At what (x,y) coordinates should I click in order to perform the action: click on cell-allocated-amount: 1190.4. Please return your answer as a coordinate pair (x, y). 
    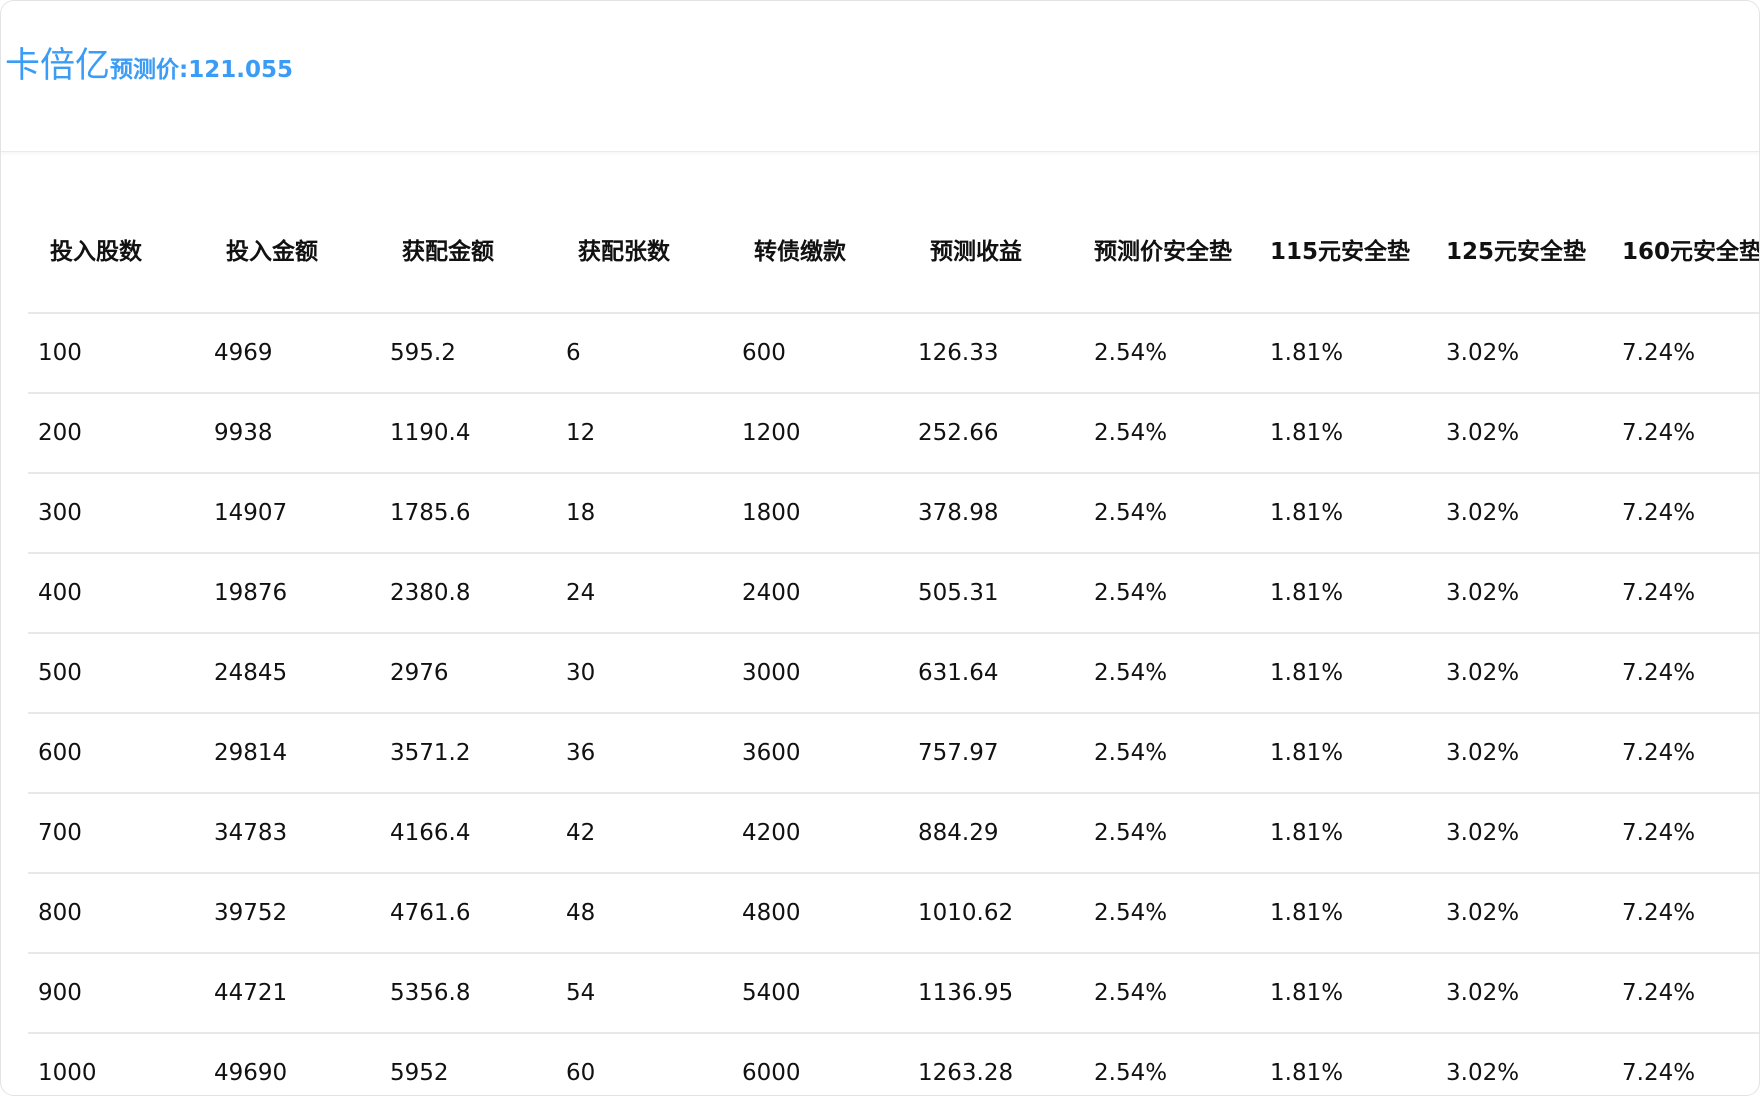
    Looking at the image, I should click on (468, 433).